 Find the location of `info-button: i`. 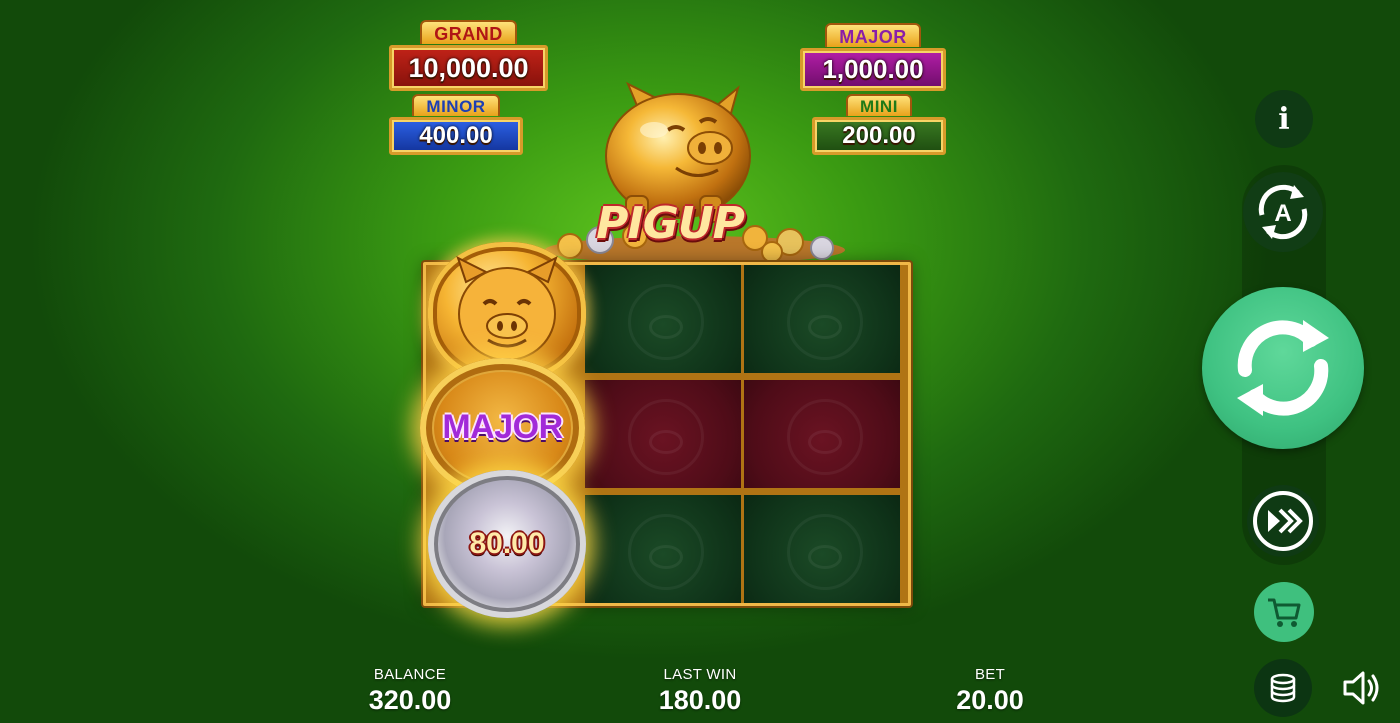

info-button: i is located at coordinates (1284, 119).